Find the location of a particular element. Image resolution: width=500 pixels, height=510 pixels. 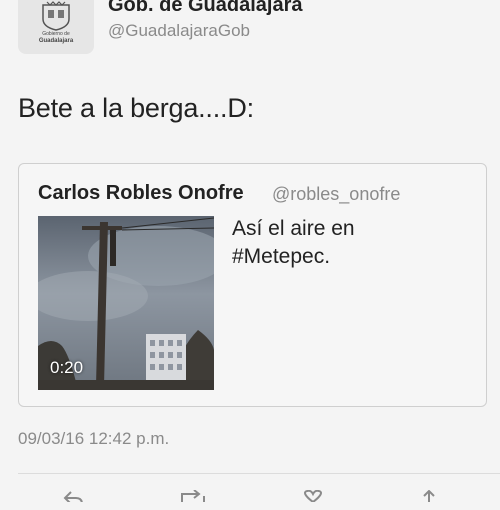

retweet-icon is located at coordinates (193, 496).